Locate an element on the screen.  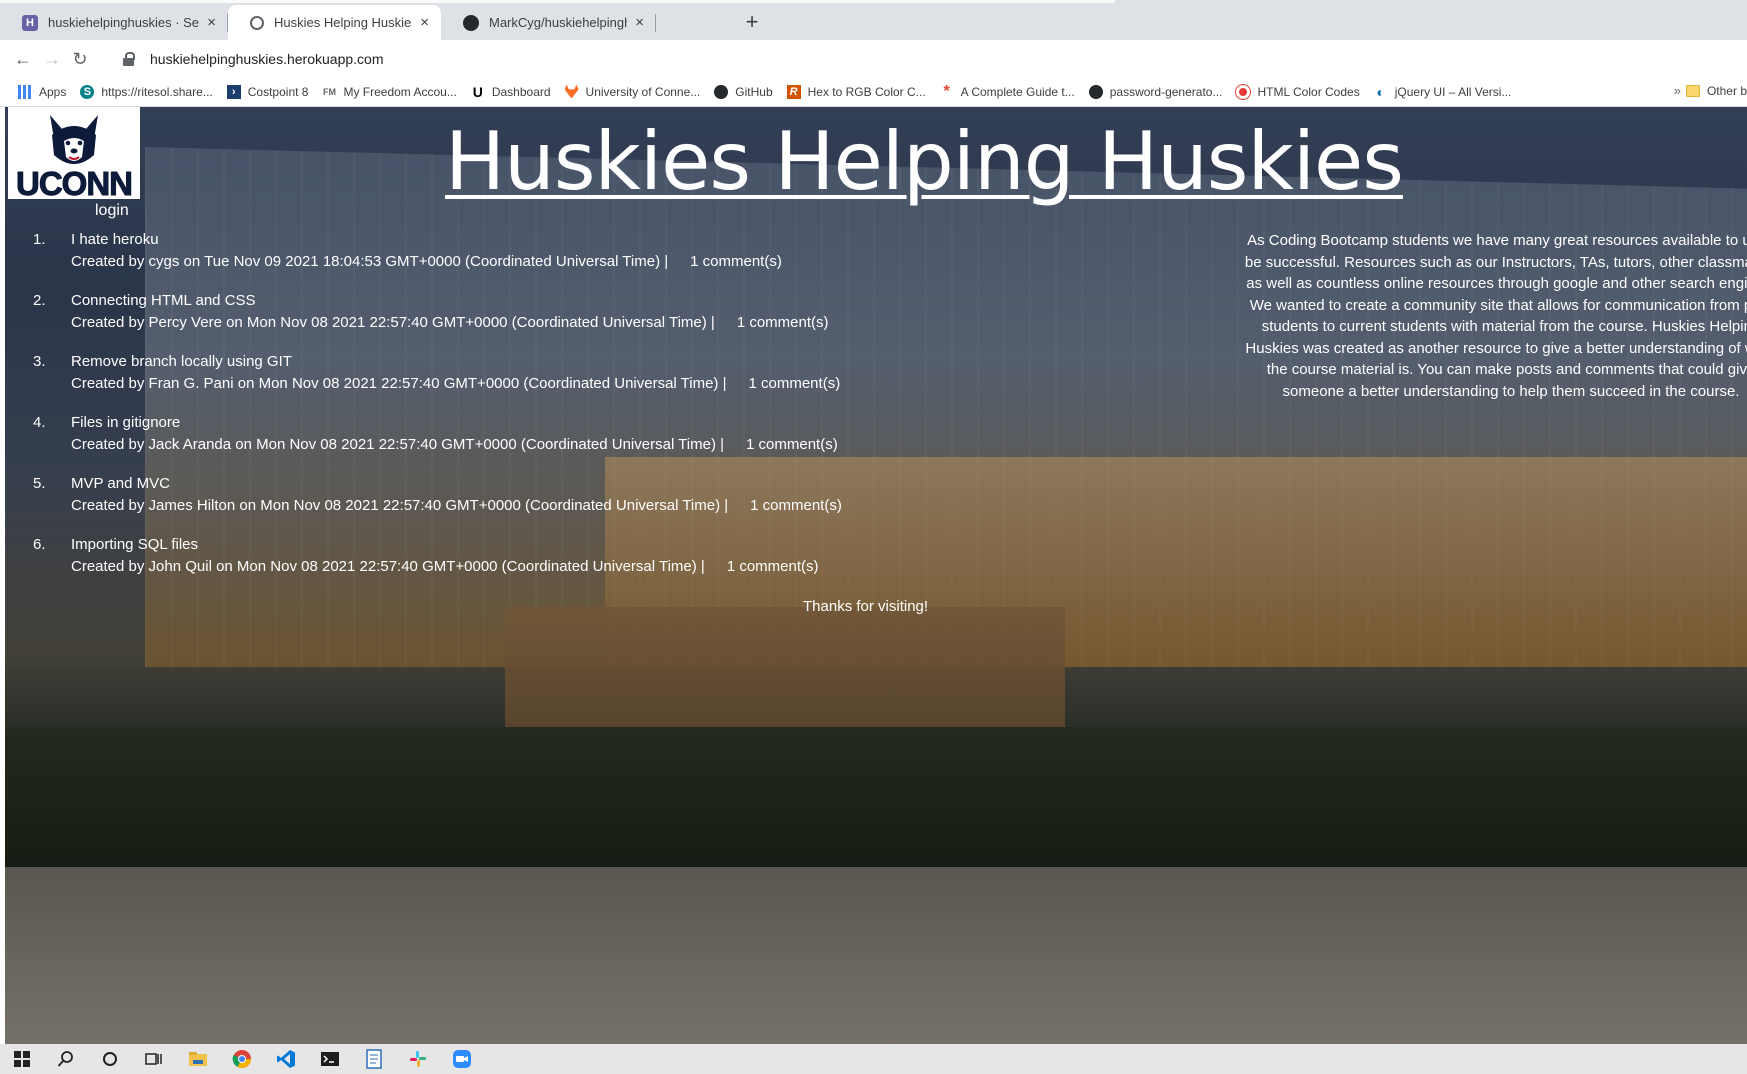
jquery-icon: ◐ is located at coordinates (1380, 91).